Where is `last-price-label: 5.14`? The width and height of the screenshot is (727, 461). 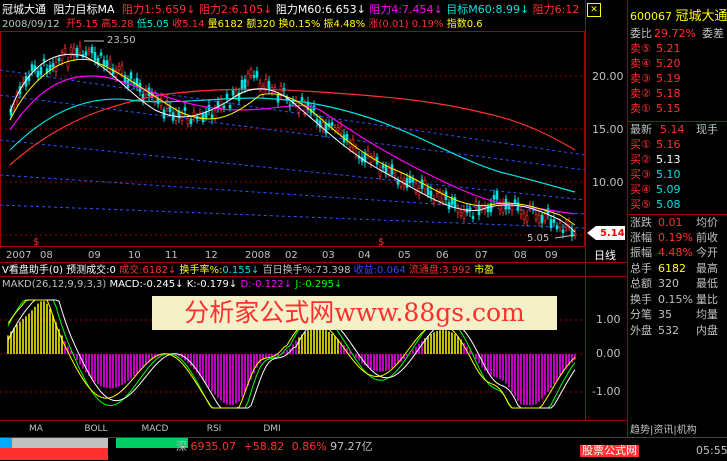
last-price-label: 5.14 is located at coordinates (612, 233).